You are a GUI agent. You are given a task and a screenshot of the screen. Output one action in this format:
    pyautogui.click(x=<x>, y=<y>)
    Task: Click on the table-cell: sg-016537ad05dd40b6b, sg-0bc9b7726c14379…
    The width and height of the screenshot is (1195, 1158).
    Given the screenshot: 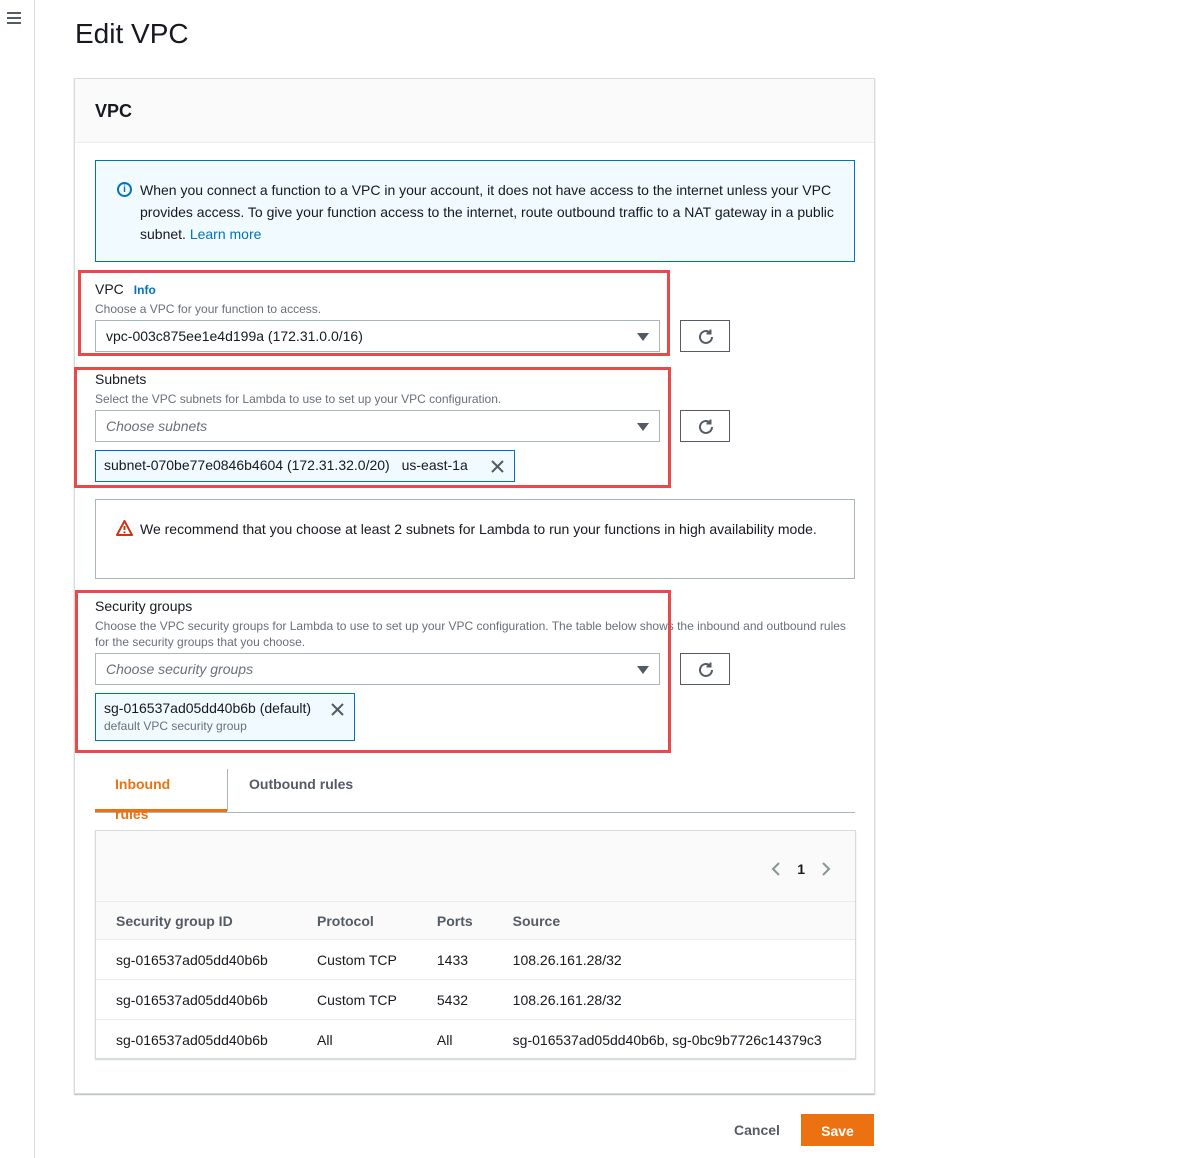 What is the action you would take?
    pyautogui.click(x=667, y=1039)
    